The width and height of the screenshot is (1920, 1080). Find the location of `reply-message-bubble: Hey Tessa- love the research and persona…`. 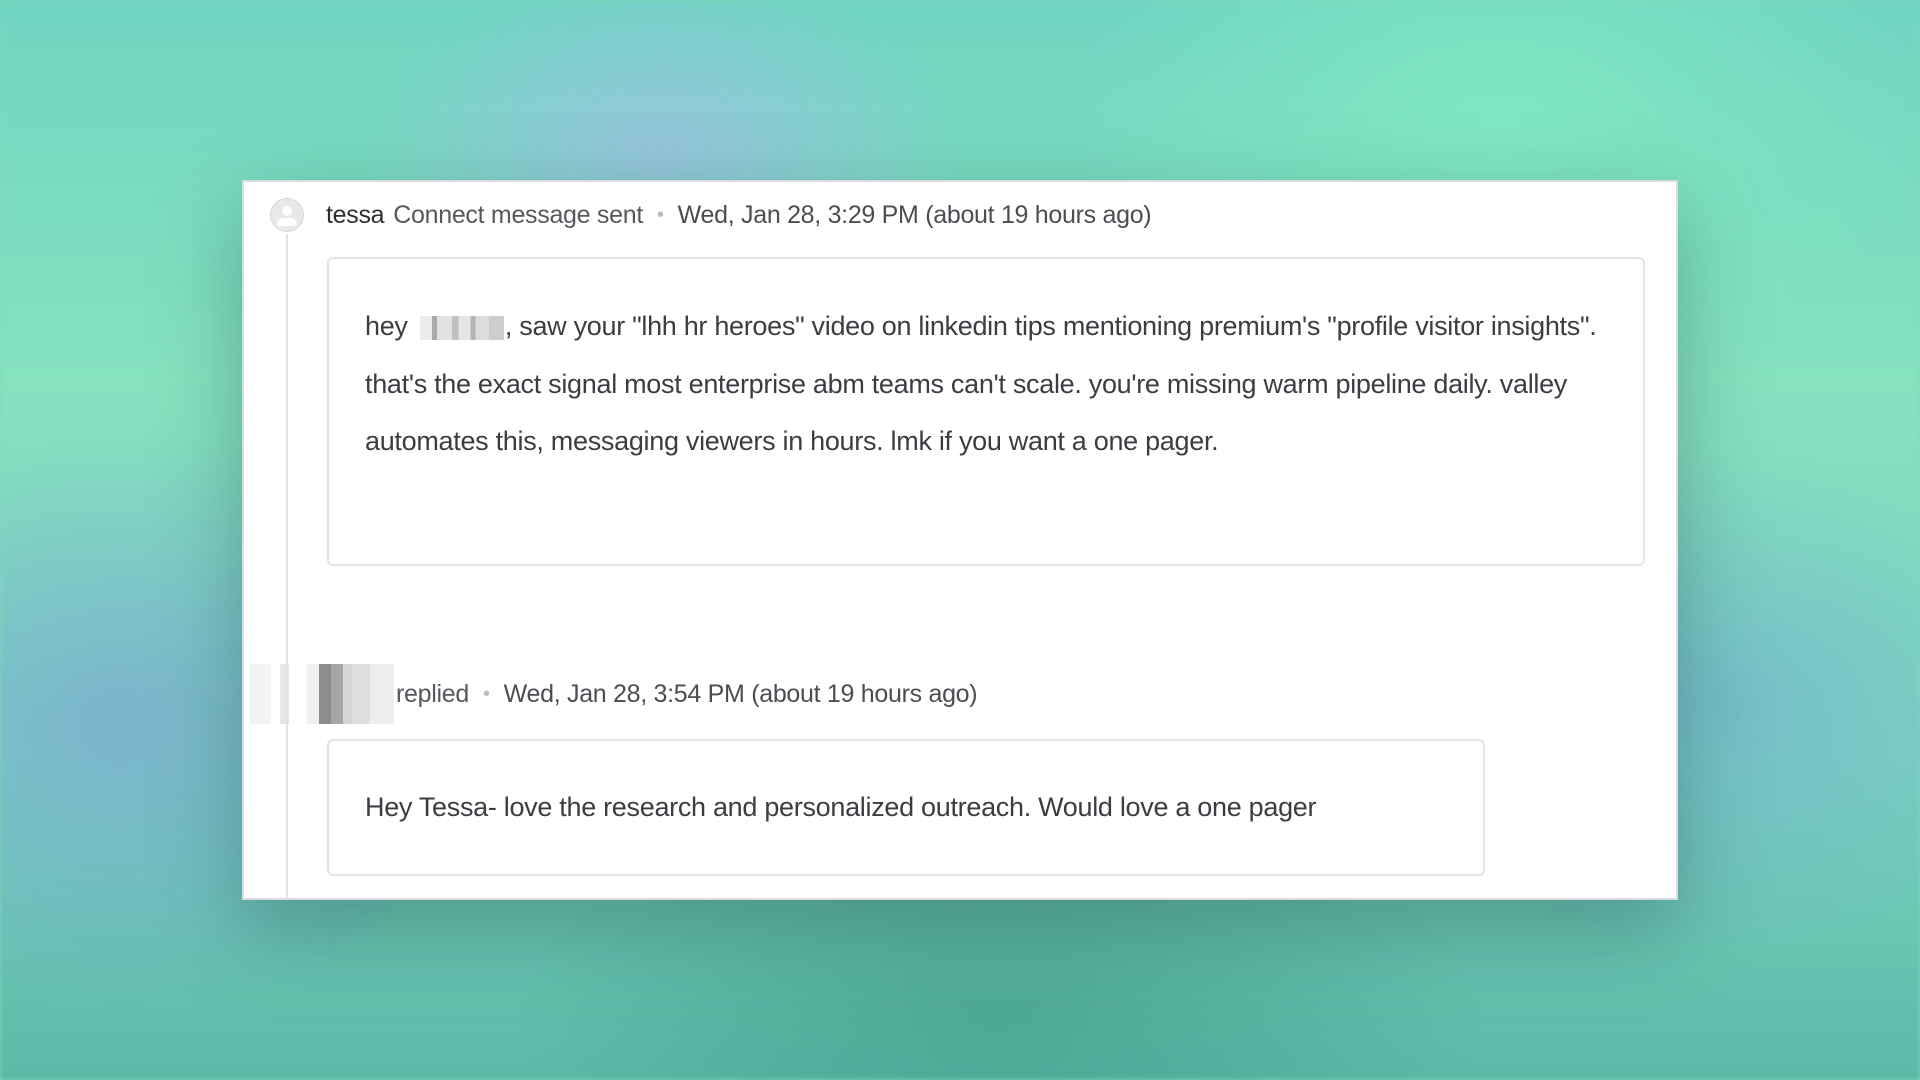

reply-message-bubble: Hey Tessa- love the research and persona… is located at coordinates (906, 807).